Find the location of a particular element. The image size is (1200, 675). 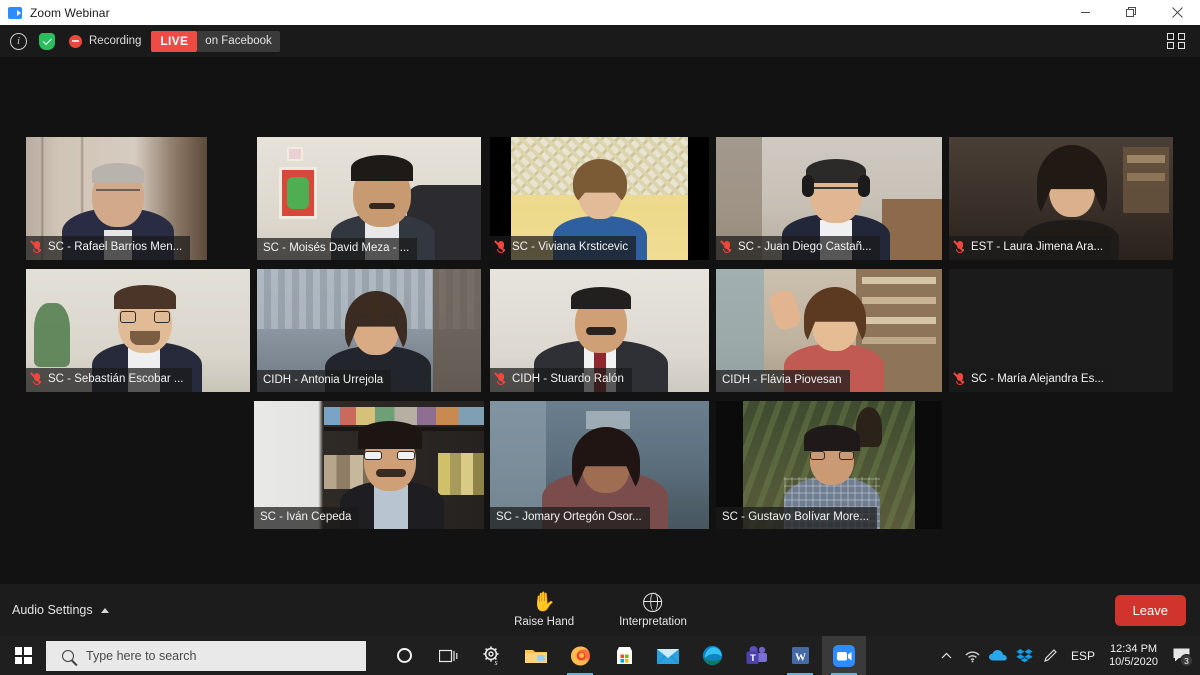

wifi-icon is located at coordinates (972, 655).